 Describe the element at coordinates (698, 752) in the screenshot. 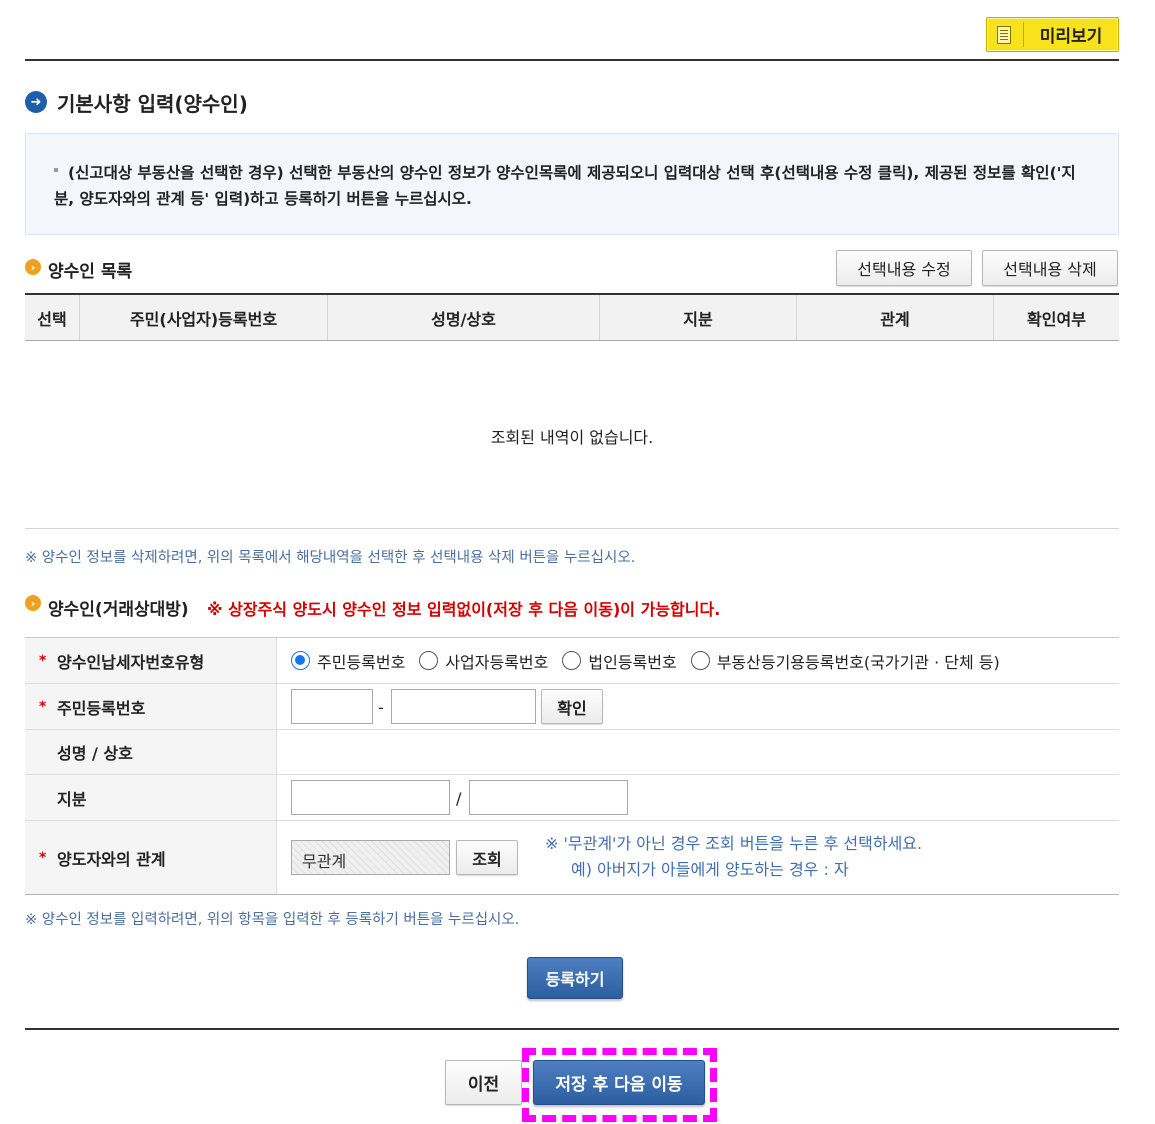

I see `name-value` at that location.